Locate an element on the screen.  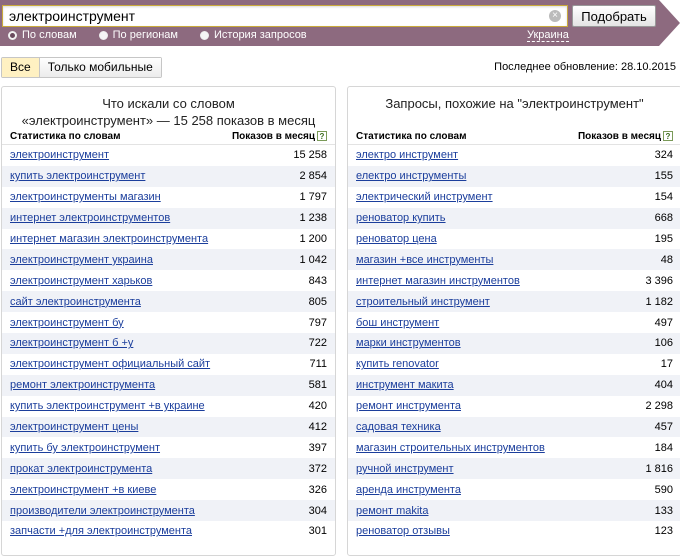
impressions-count: 457 is located at coordinates (663, 427).